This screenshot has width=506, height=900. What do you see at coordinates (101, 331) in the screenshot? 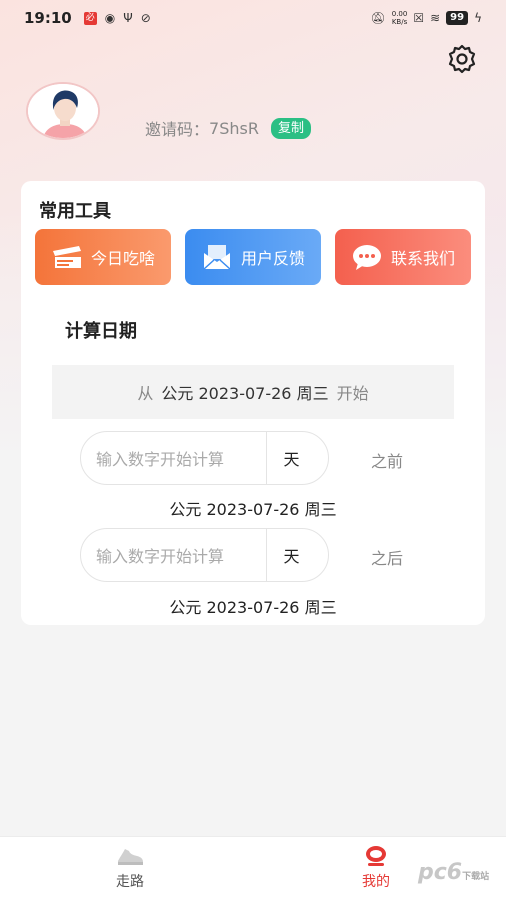
I see `section-title-calc: 计算日期` at bounding box center [101, 331].